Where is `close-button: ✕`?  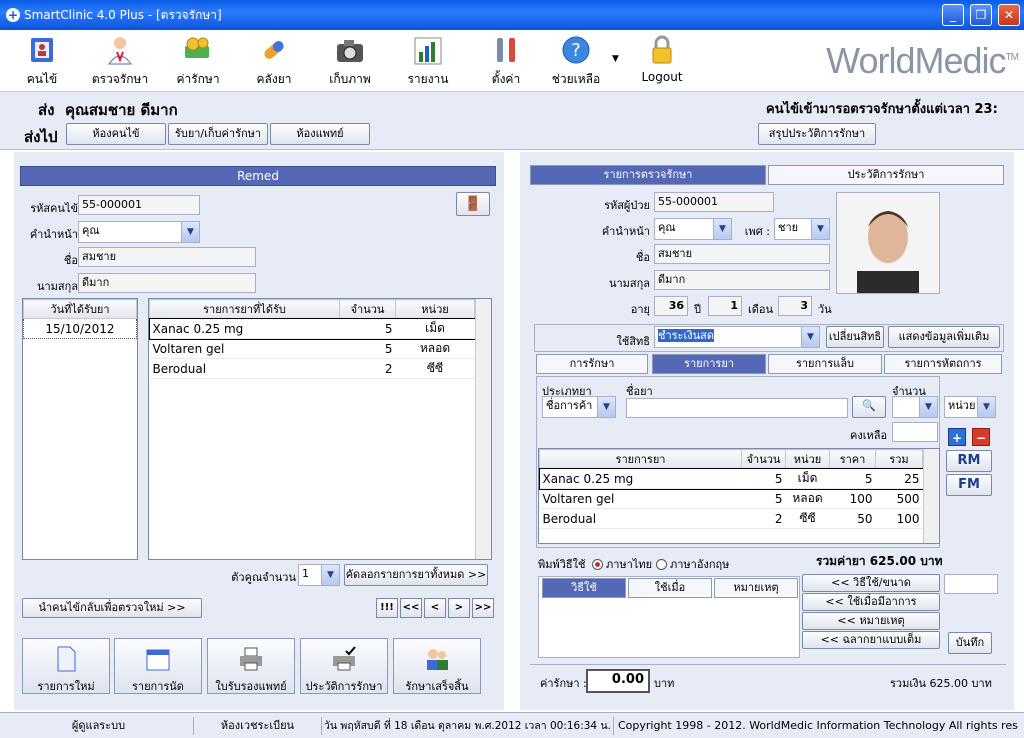 close-button: ✕ is located at coordinates (1009, 15).